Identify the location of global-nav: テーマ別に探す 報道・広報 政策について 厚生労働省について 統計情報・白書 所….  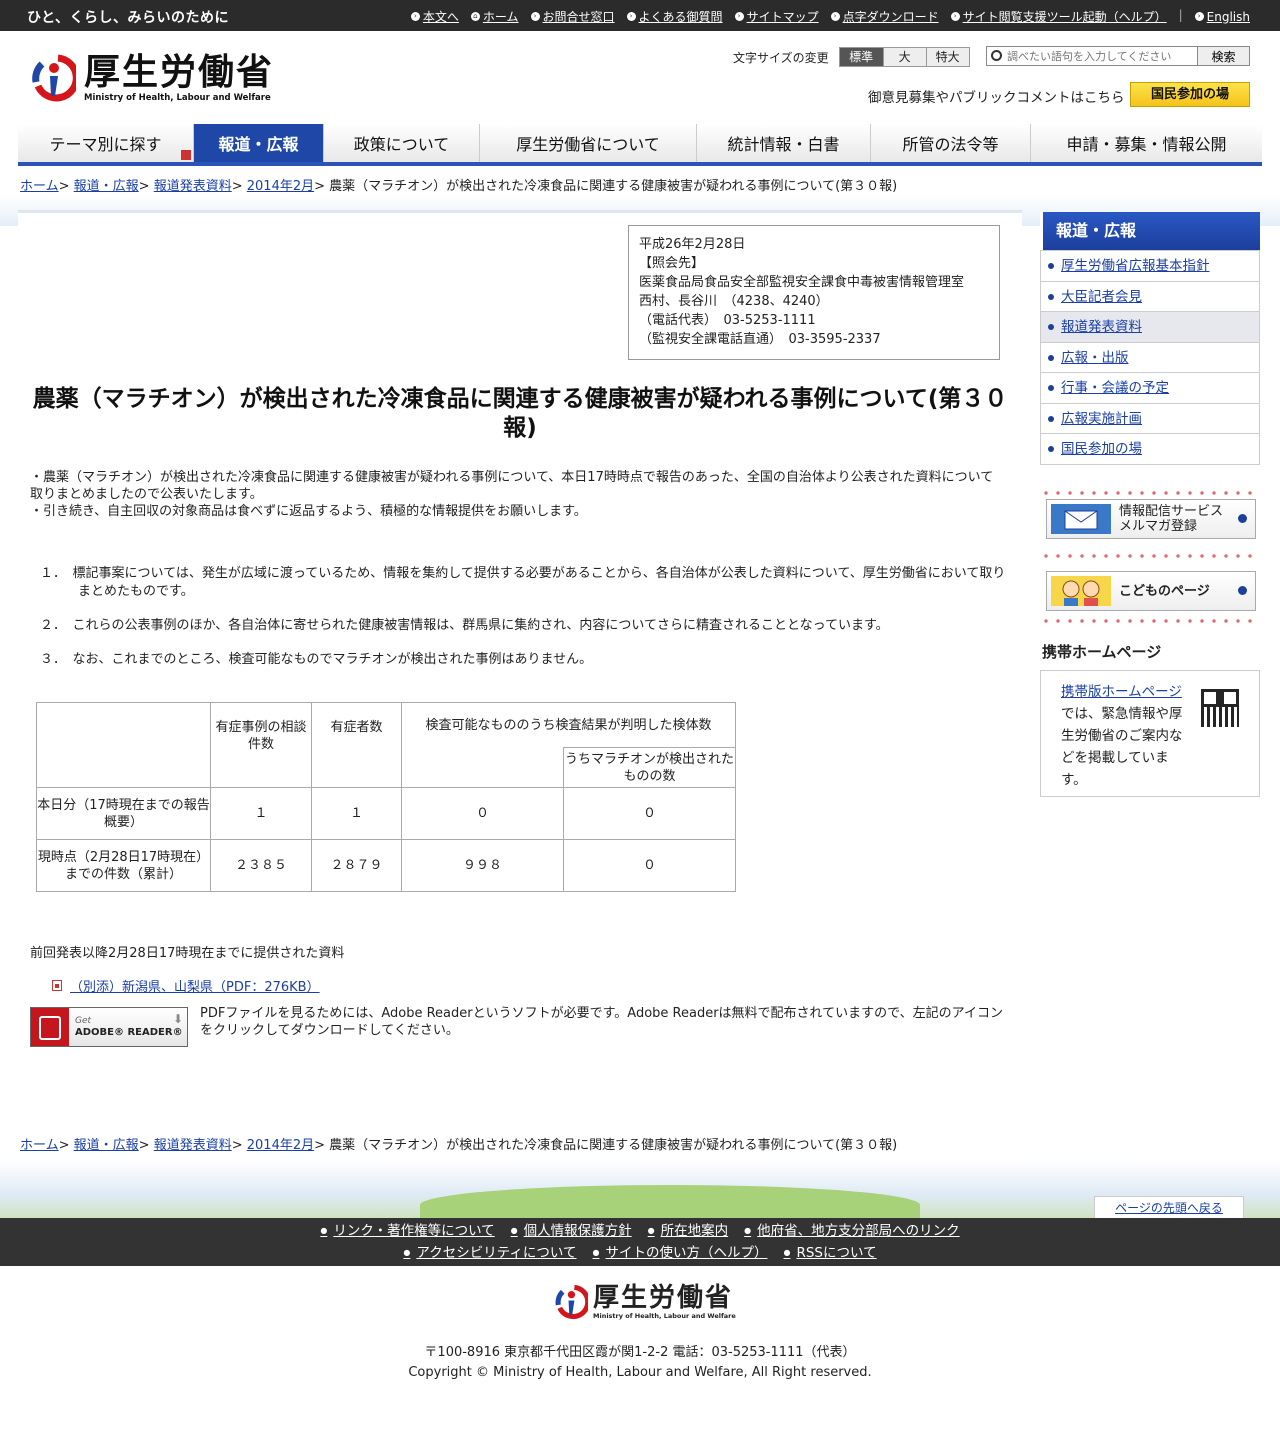
(640, 145).